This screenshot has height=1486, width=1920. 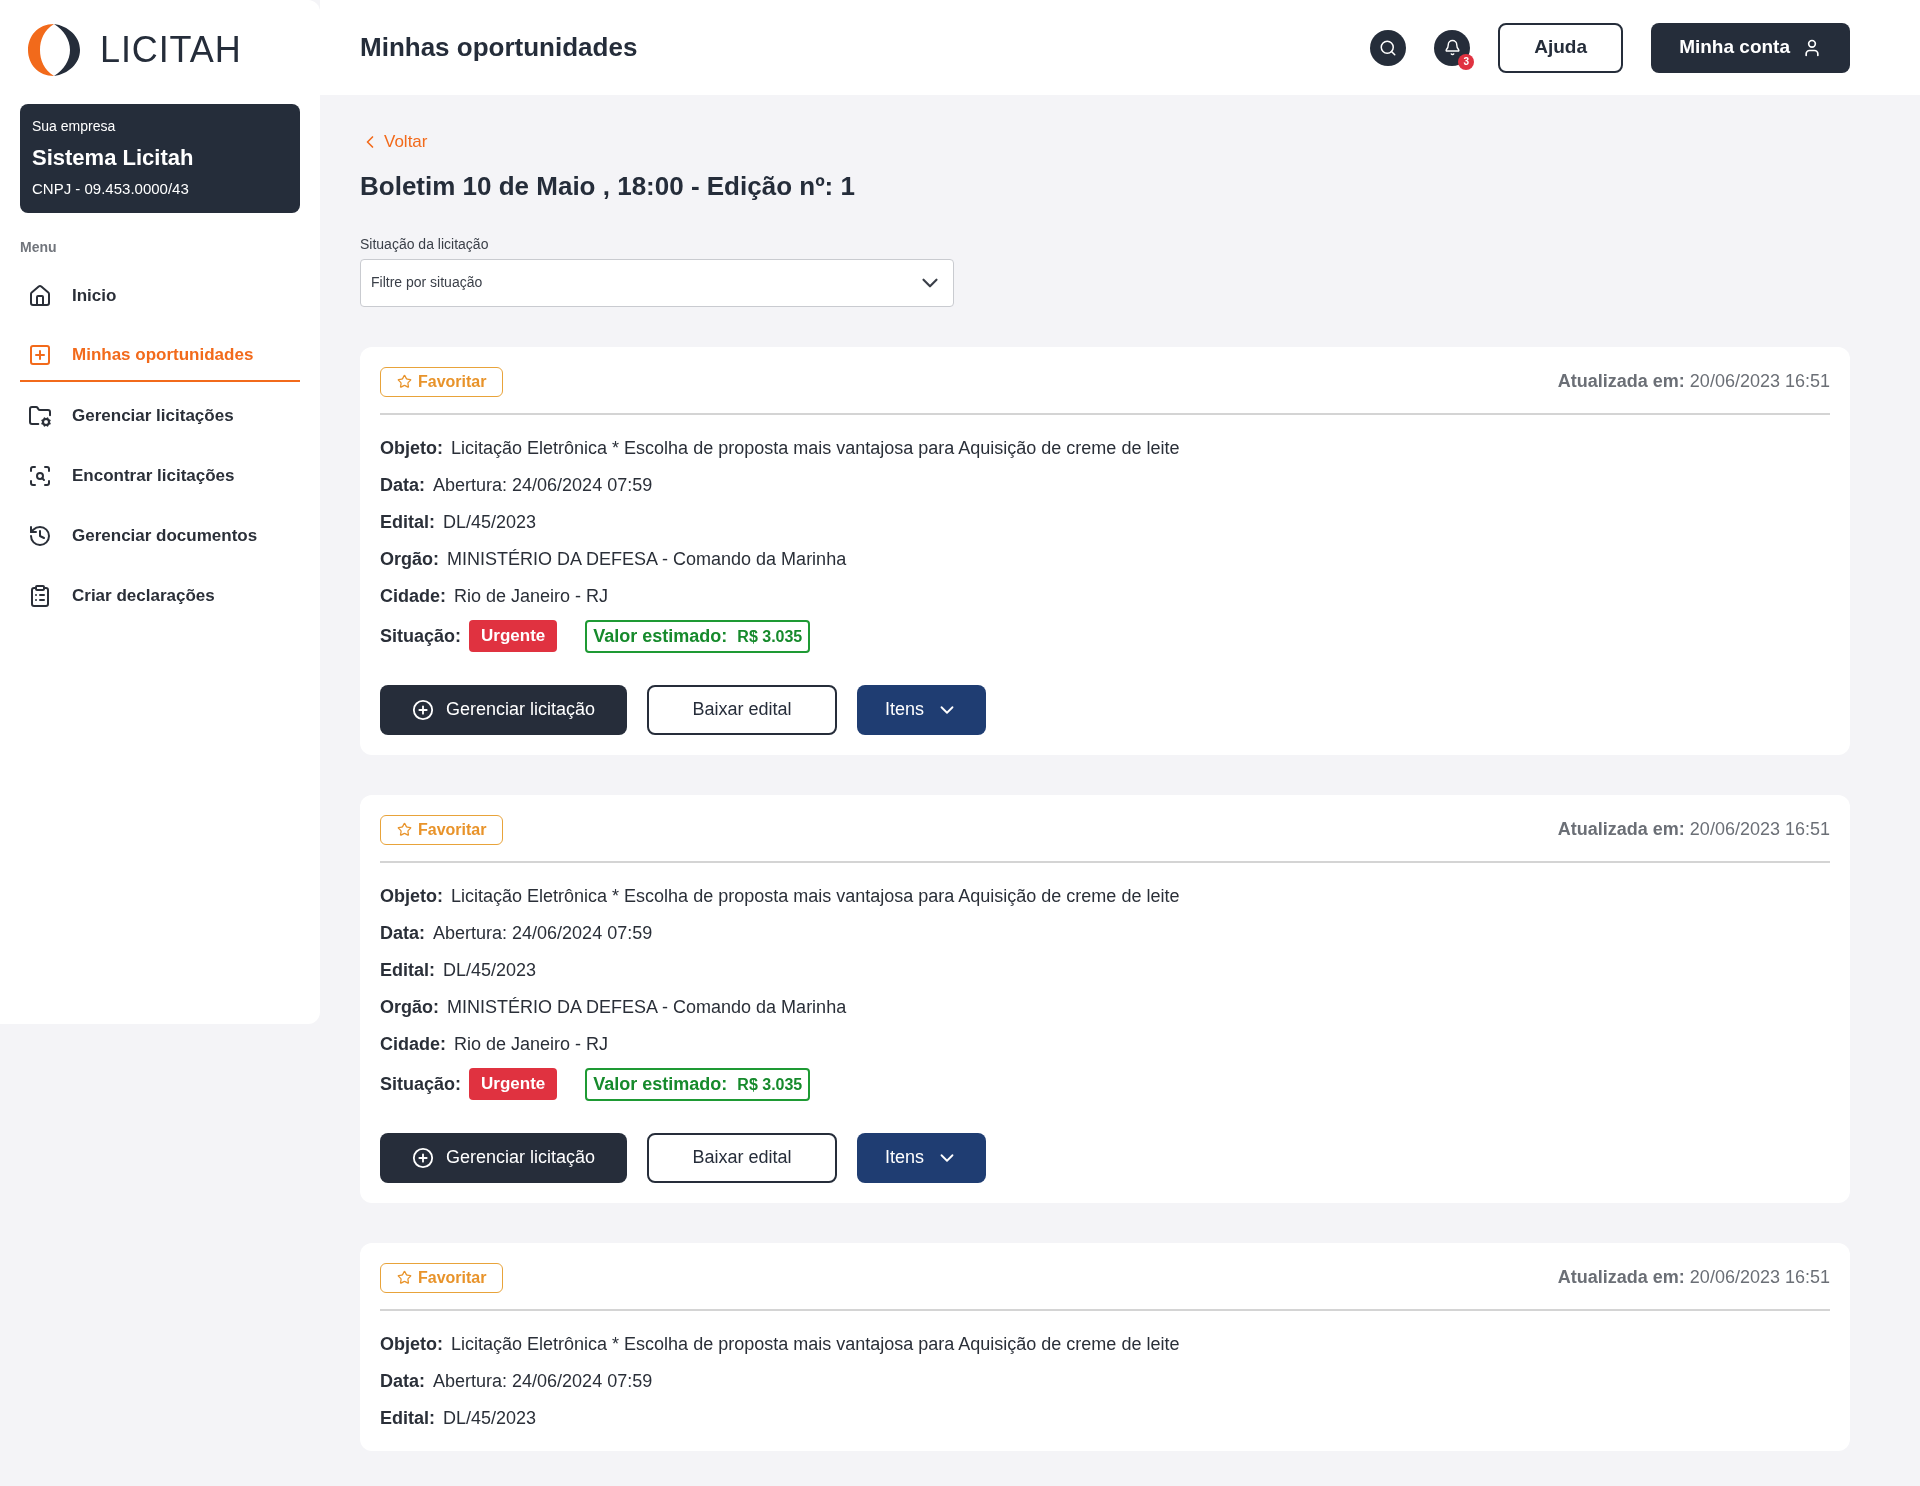 I want to click on notifications-button, so click(x=1452, y=47).